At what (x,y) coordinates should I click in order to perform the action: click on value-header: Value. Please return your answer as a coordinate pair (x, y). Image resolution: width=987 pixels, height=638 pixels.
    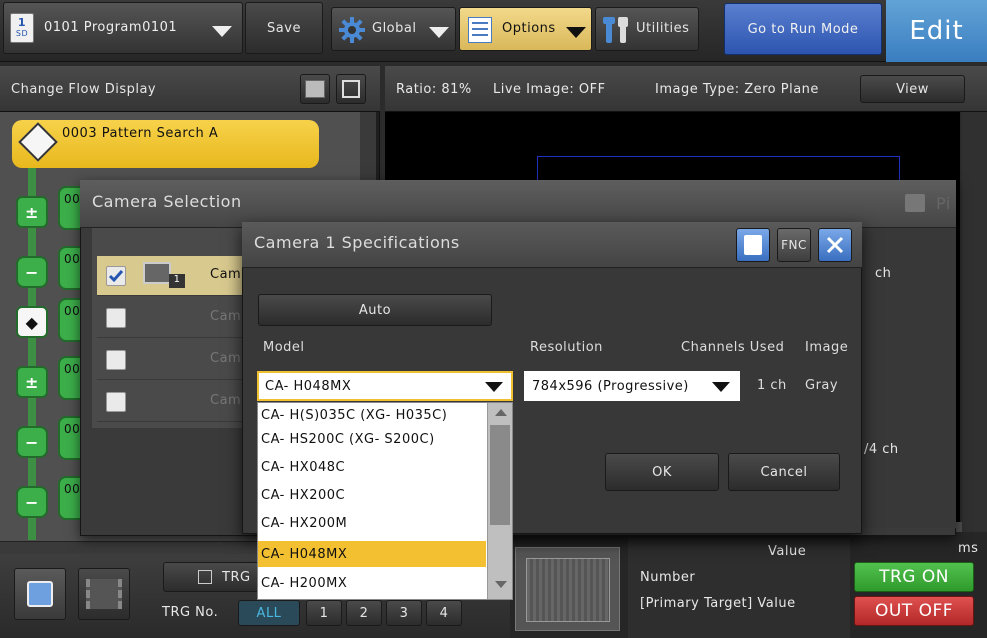
    Looking at the image, I should click on (787, 551).